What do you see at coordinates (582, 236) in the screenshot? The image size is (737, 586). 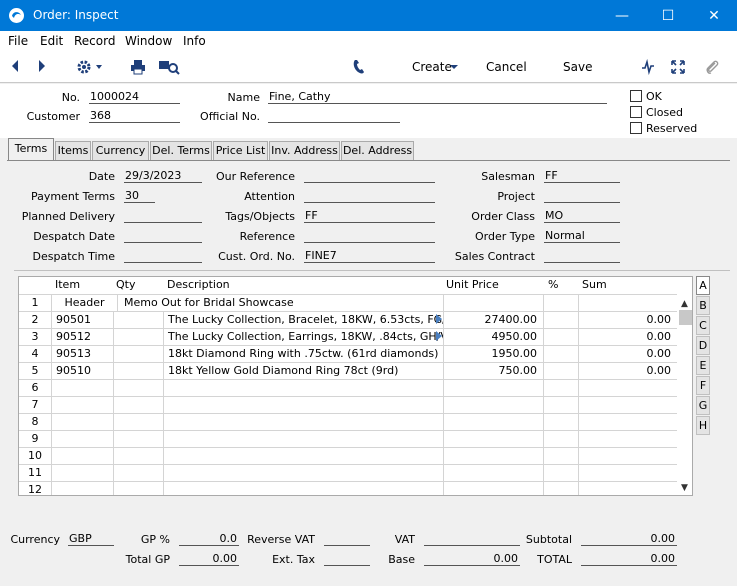 I see `order-type-field: Normal` at bounding box center [582, 236].